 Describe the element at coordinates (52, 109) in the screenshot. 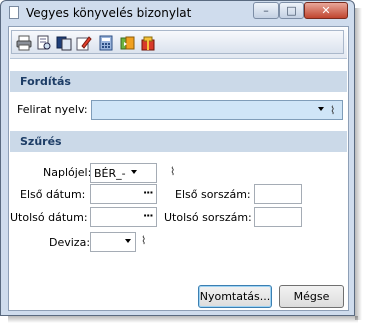

I see `caption-language-label: Felirat nyelv:` at that location.